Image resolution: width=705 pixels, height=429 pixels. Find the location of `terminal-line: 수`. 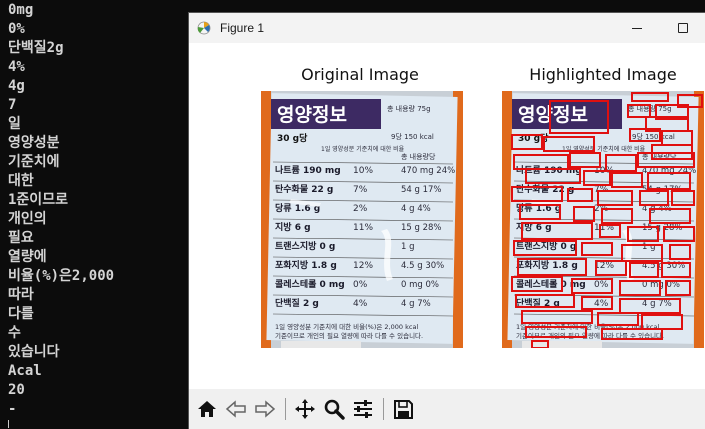

terminal-line: 수 is located at coordinates (14, 333).